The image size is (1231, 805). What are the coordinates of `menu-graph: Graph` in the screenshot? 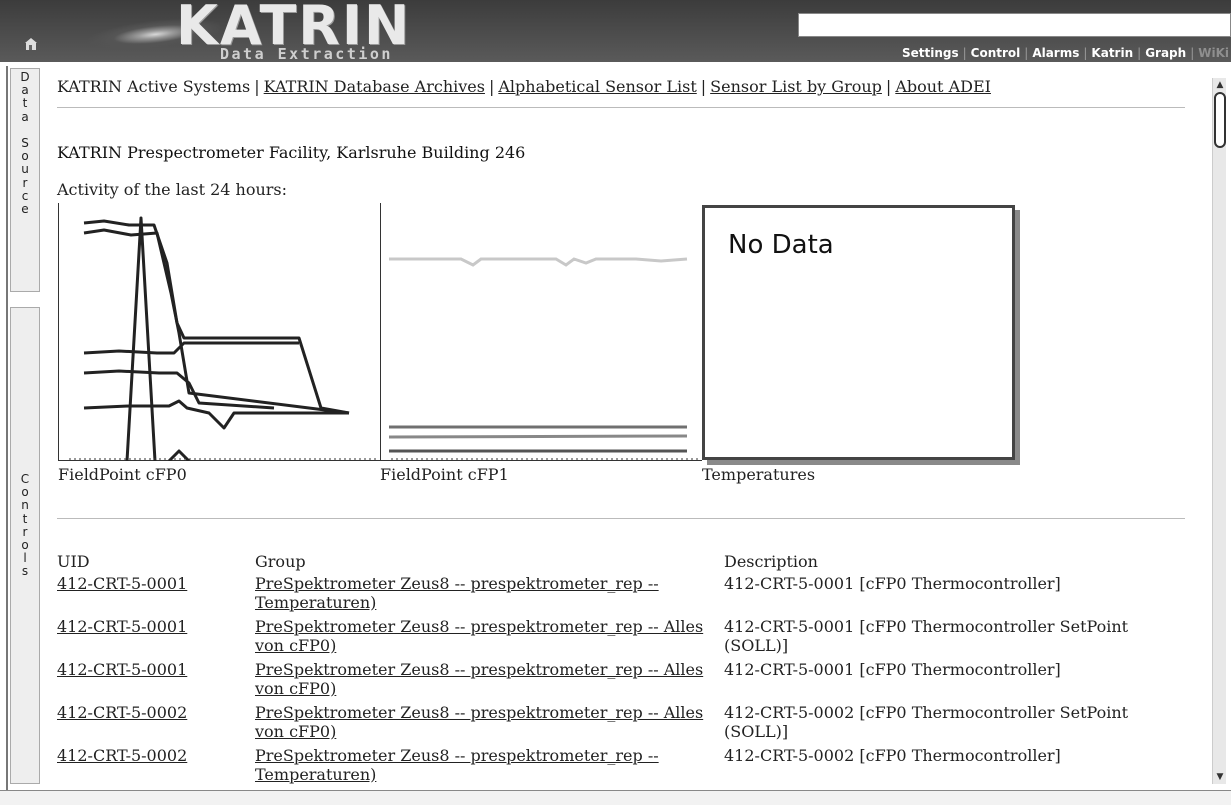 It's located at (1165, 53).